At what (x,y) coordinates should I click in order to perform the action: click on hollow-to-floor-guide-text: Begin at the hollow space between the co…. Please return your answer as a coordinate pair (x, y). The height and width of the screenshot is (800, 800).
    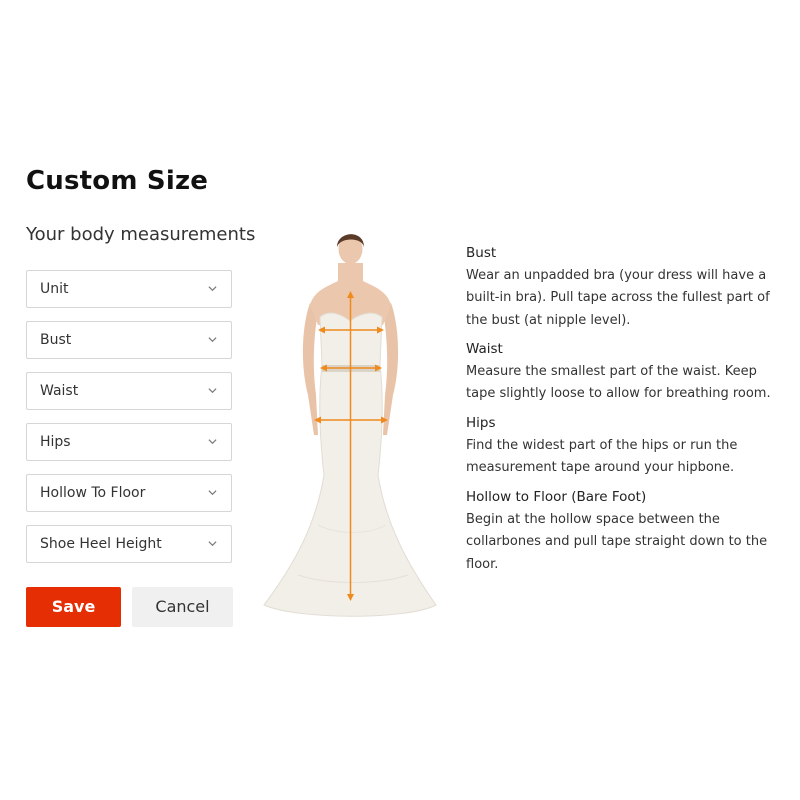
    Looking at the image, I should click on (617, 541).